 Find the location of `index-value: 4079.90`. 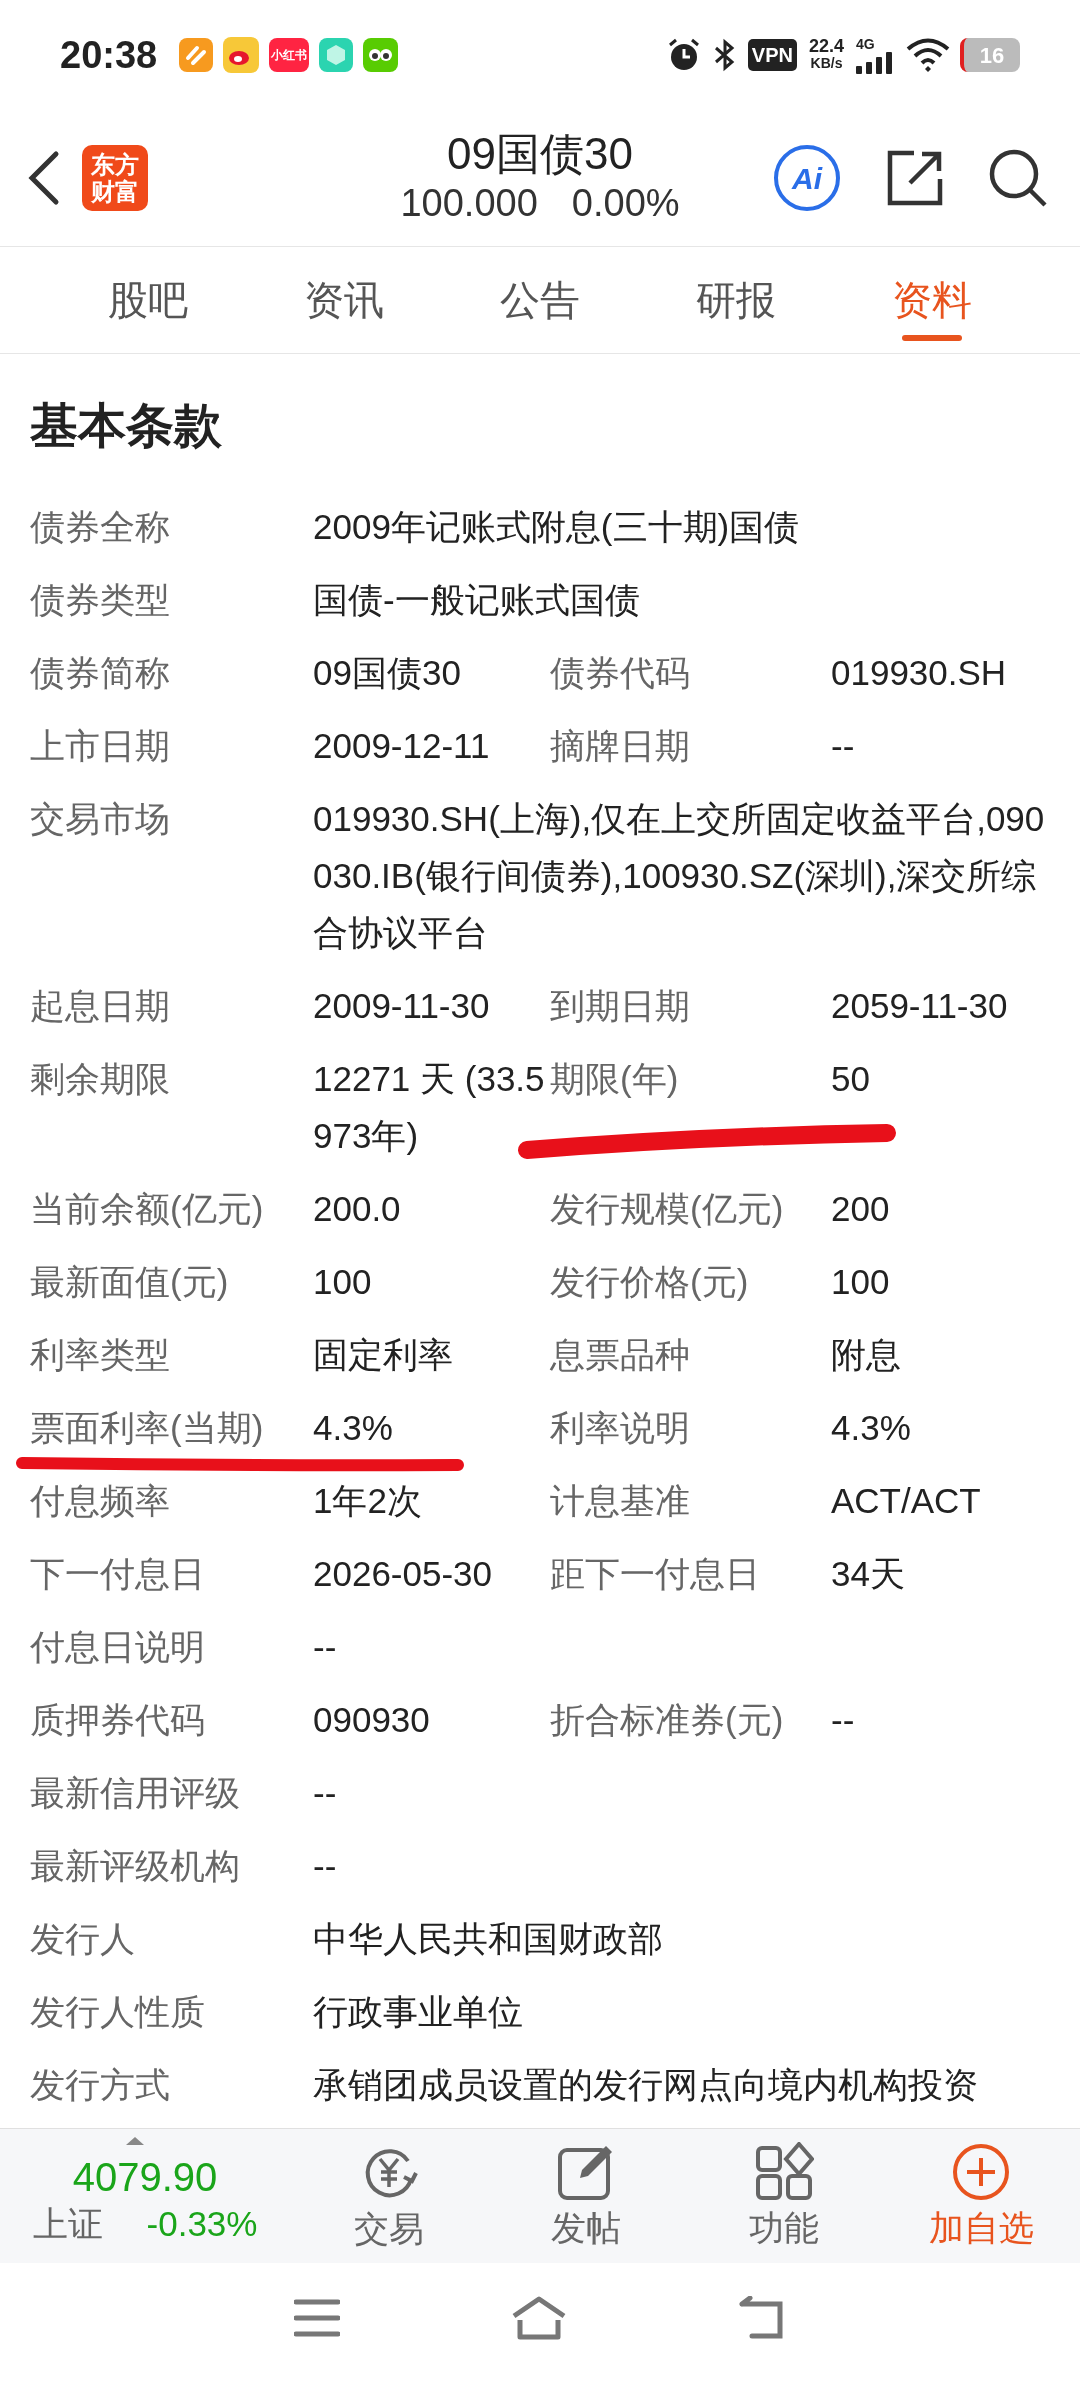

index-value: 4079.90 is located at coordinates (145, 2177).